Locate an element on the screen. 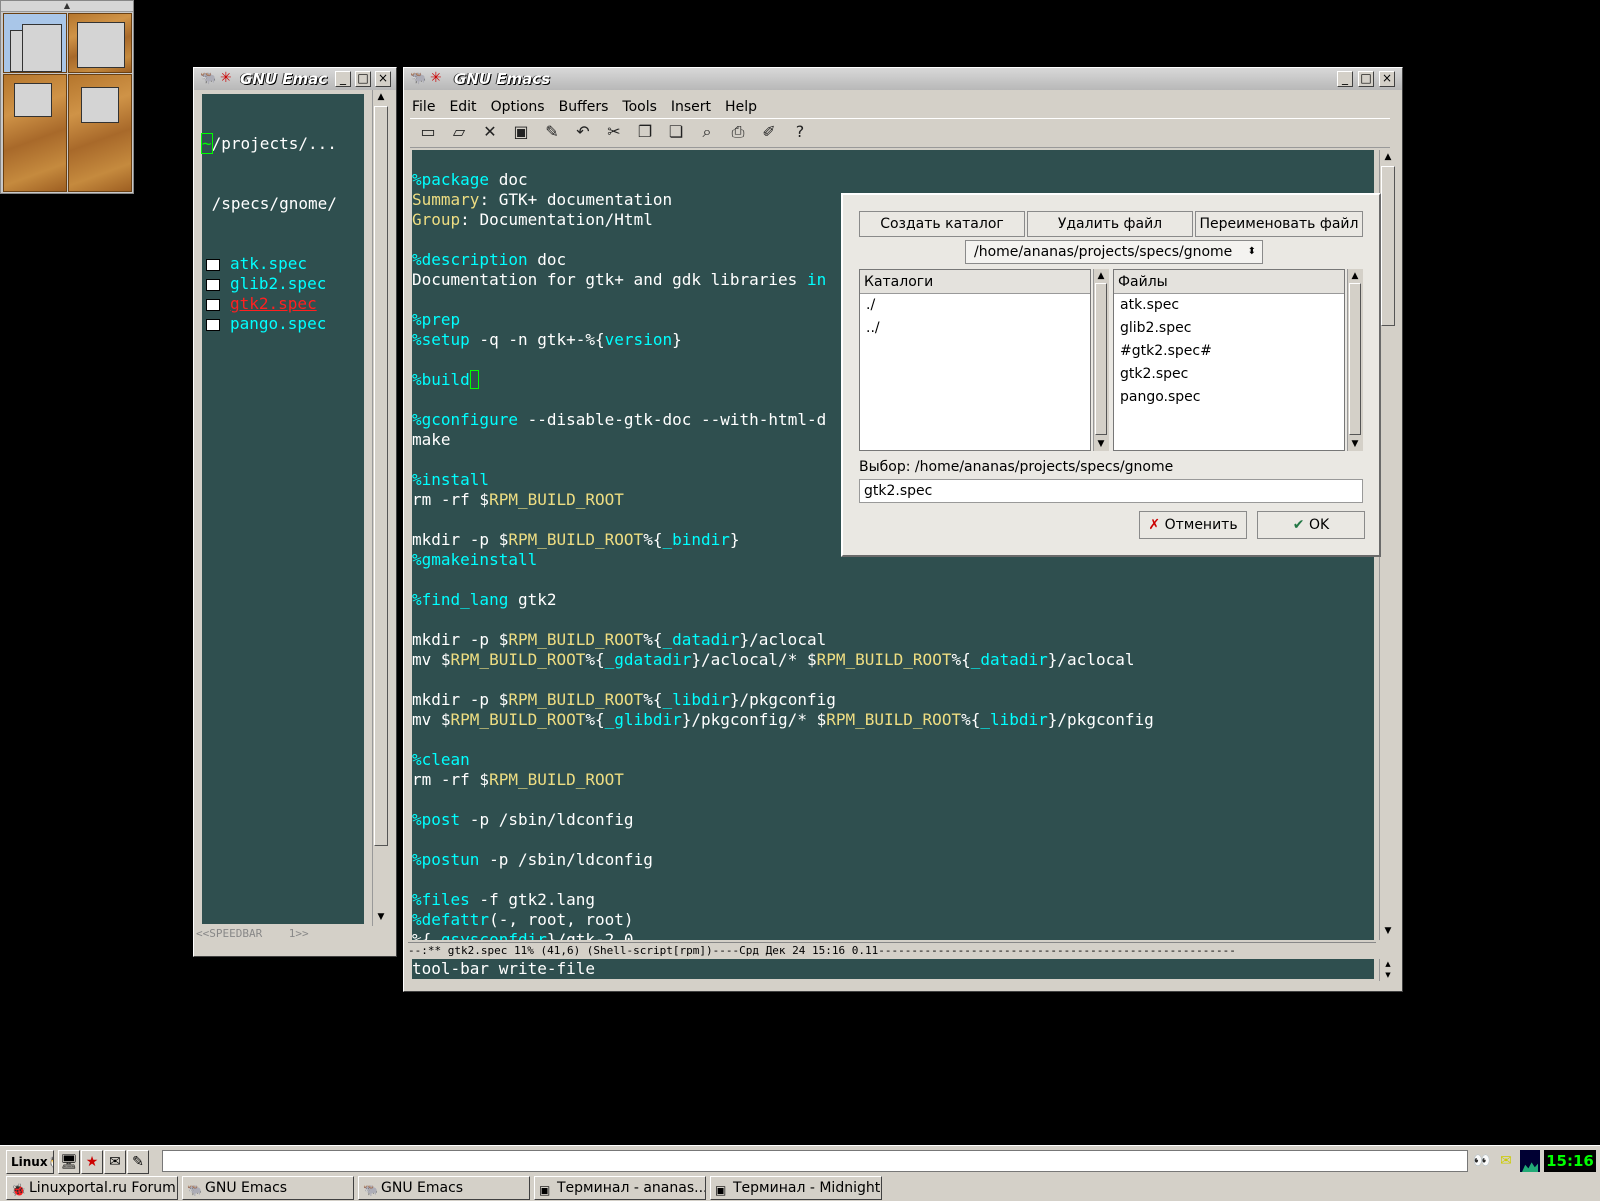  file-item: #gtk2.spec# is located at coordinates (1229, 351).